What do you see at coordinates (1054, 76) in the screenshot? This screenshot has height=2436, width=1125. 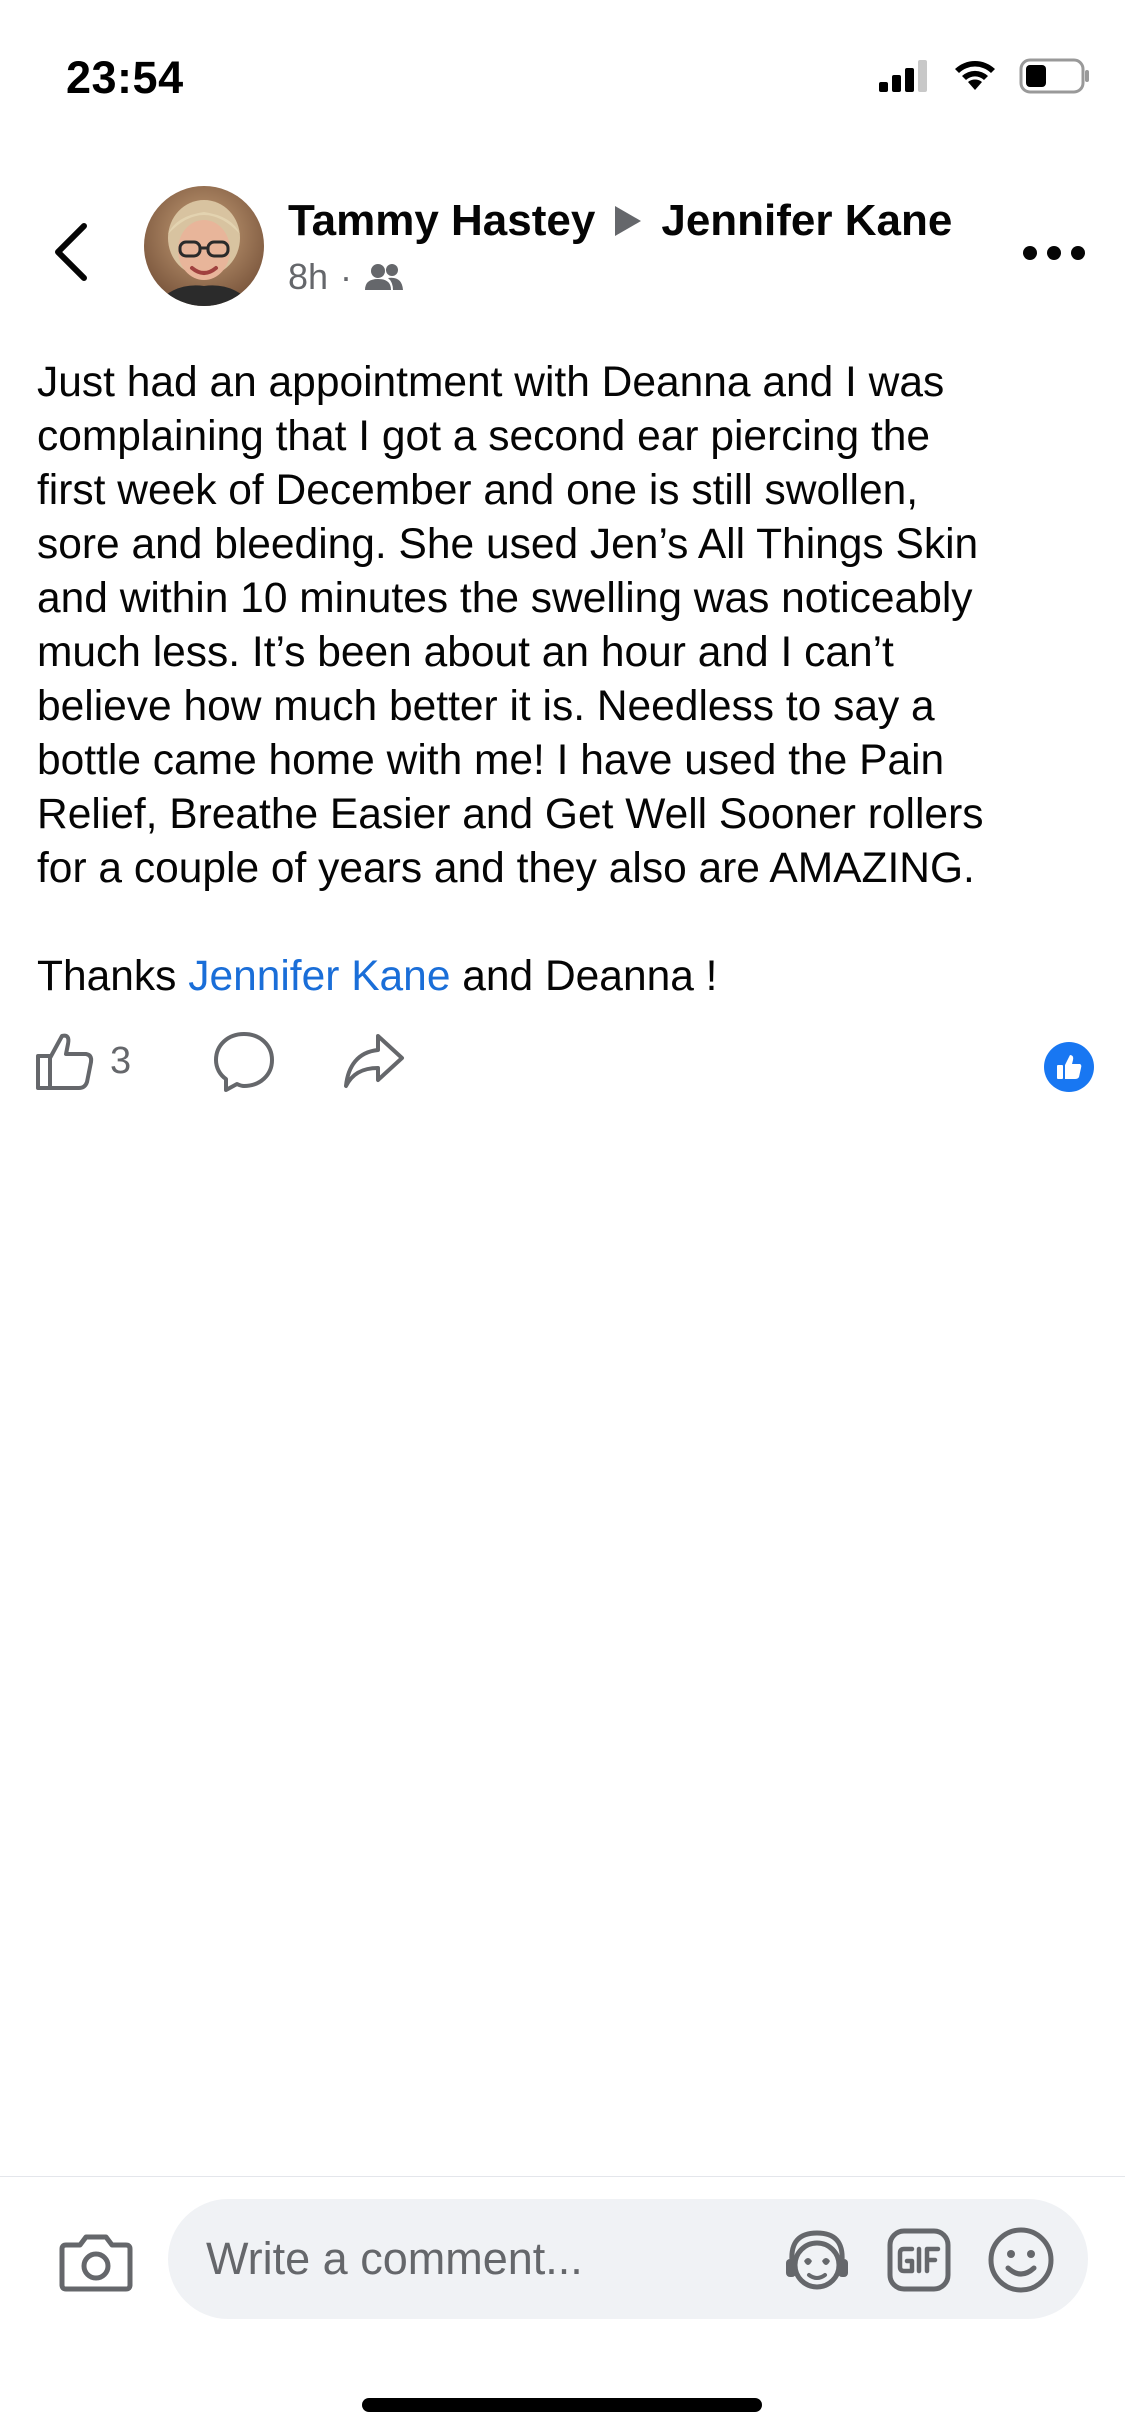 I see `battery-icon` at bounding box center [1054, 76].